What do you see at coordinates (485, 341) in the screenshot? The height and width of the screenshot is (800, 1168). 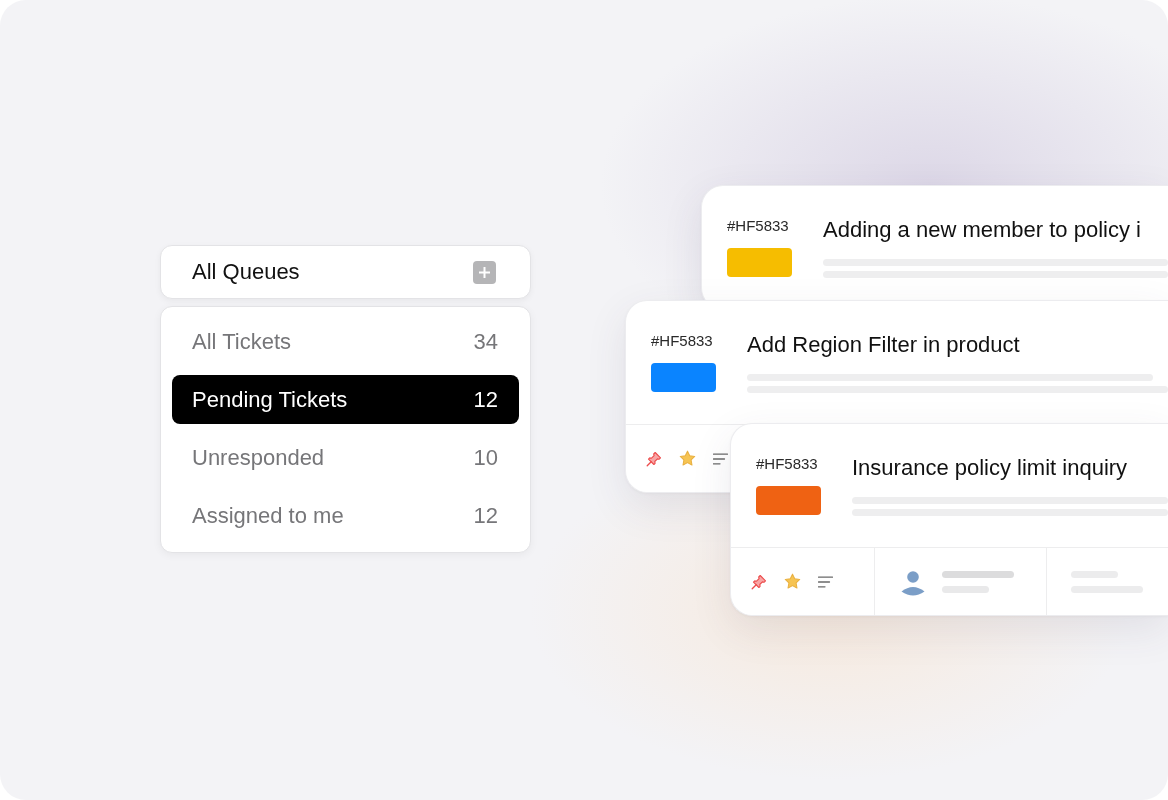 I see `ticket-count: 34` at bounding box center [485, 341].